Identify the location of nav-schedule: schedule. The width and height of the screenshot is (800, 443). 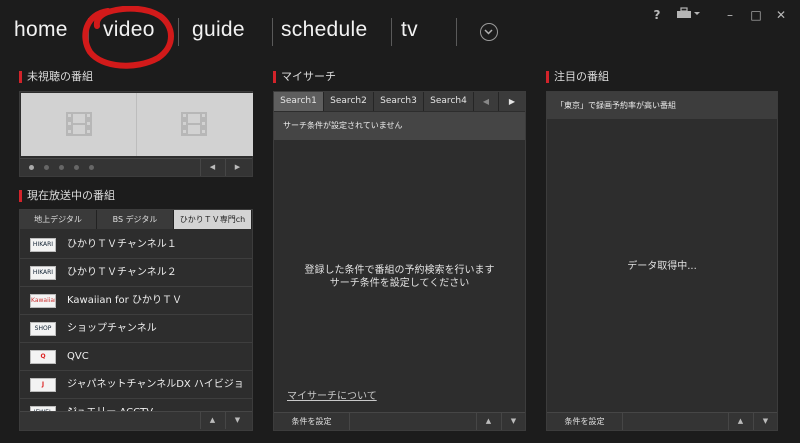
(324, 30).